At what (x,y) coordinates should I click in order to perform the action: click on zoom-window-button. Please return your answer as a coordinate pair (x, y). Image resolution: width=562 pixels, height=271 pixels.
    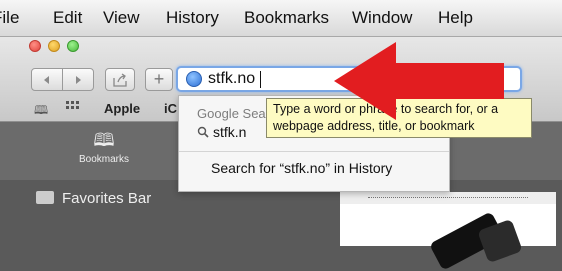
    Looking at the image, I should click on (73, 46).